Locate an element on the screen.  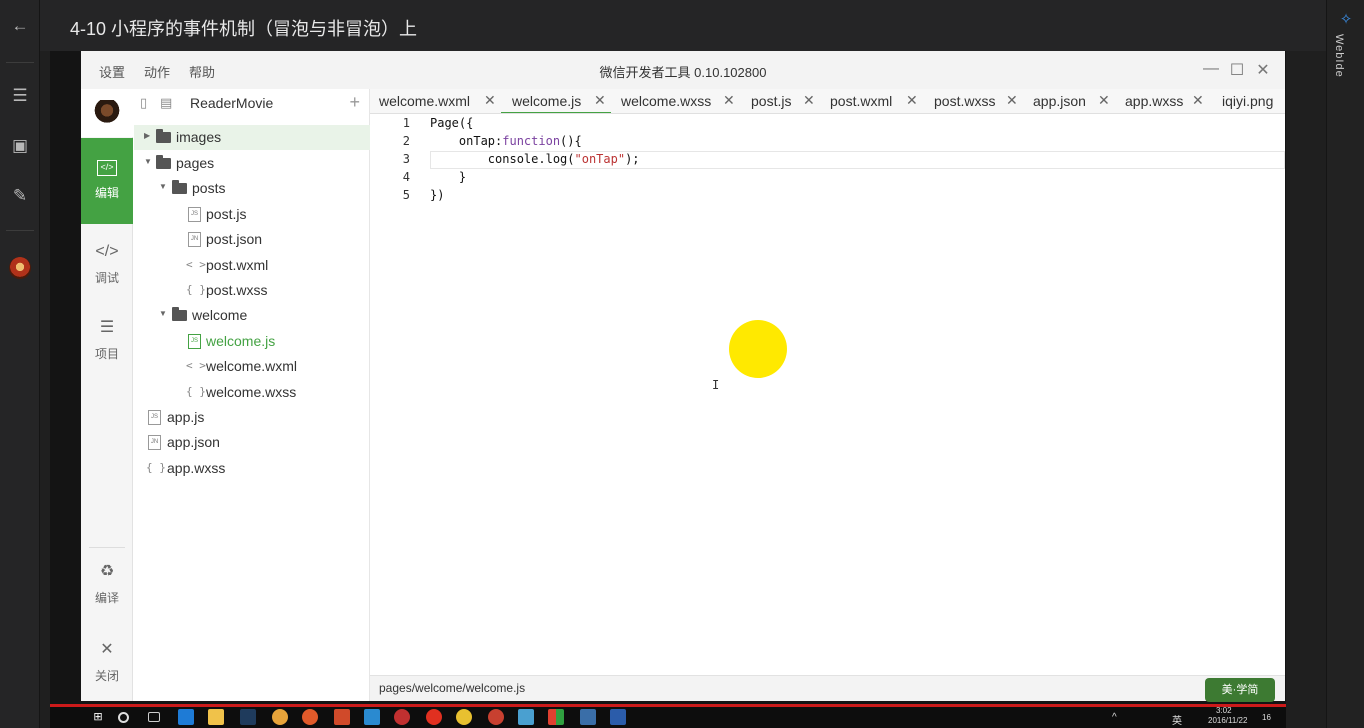
outer-right-rail: ✧ WebIde is located at coordinates (1345, 364).